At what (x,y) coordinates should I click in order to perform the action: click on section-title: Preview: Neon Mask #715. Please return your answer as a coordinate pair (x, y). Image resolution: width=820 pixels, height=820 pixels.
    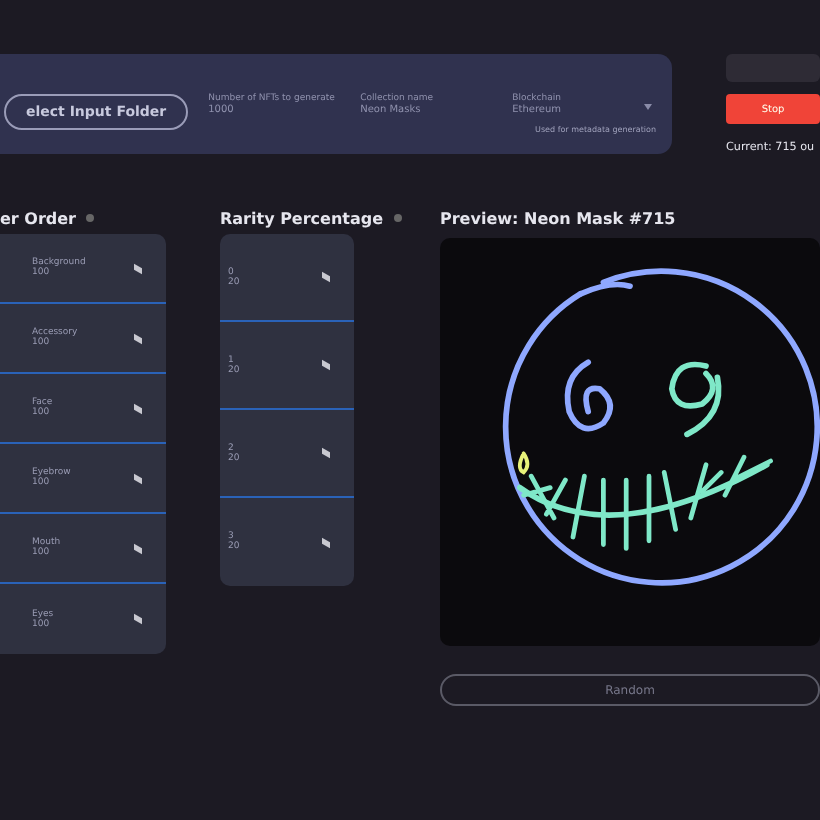
    Looking at the image, I should click on (558, 218).